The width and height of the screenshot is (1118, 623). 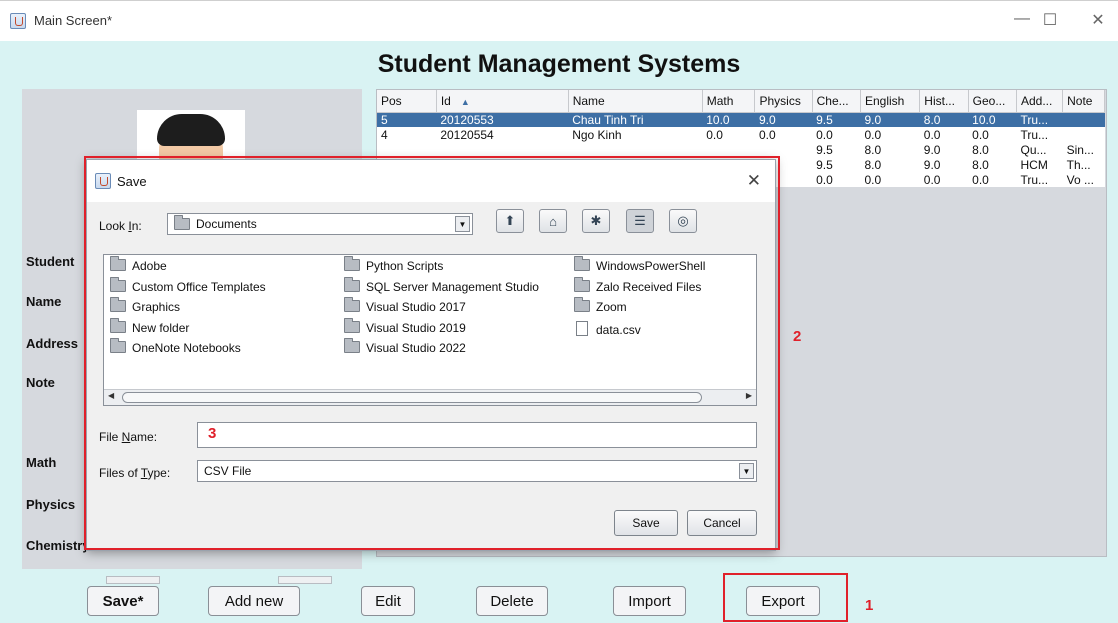 I want to click on up-one-level-icon: ⬆, so click(x=510, y=221).